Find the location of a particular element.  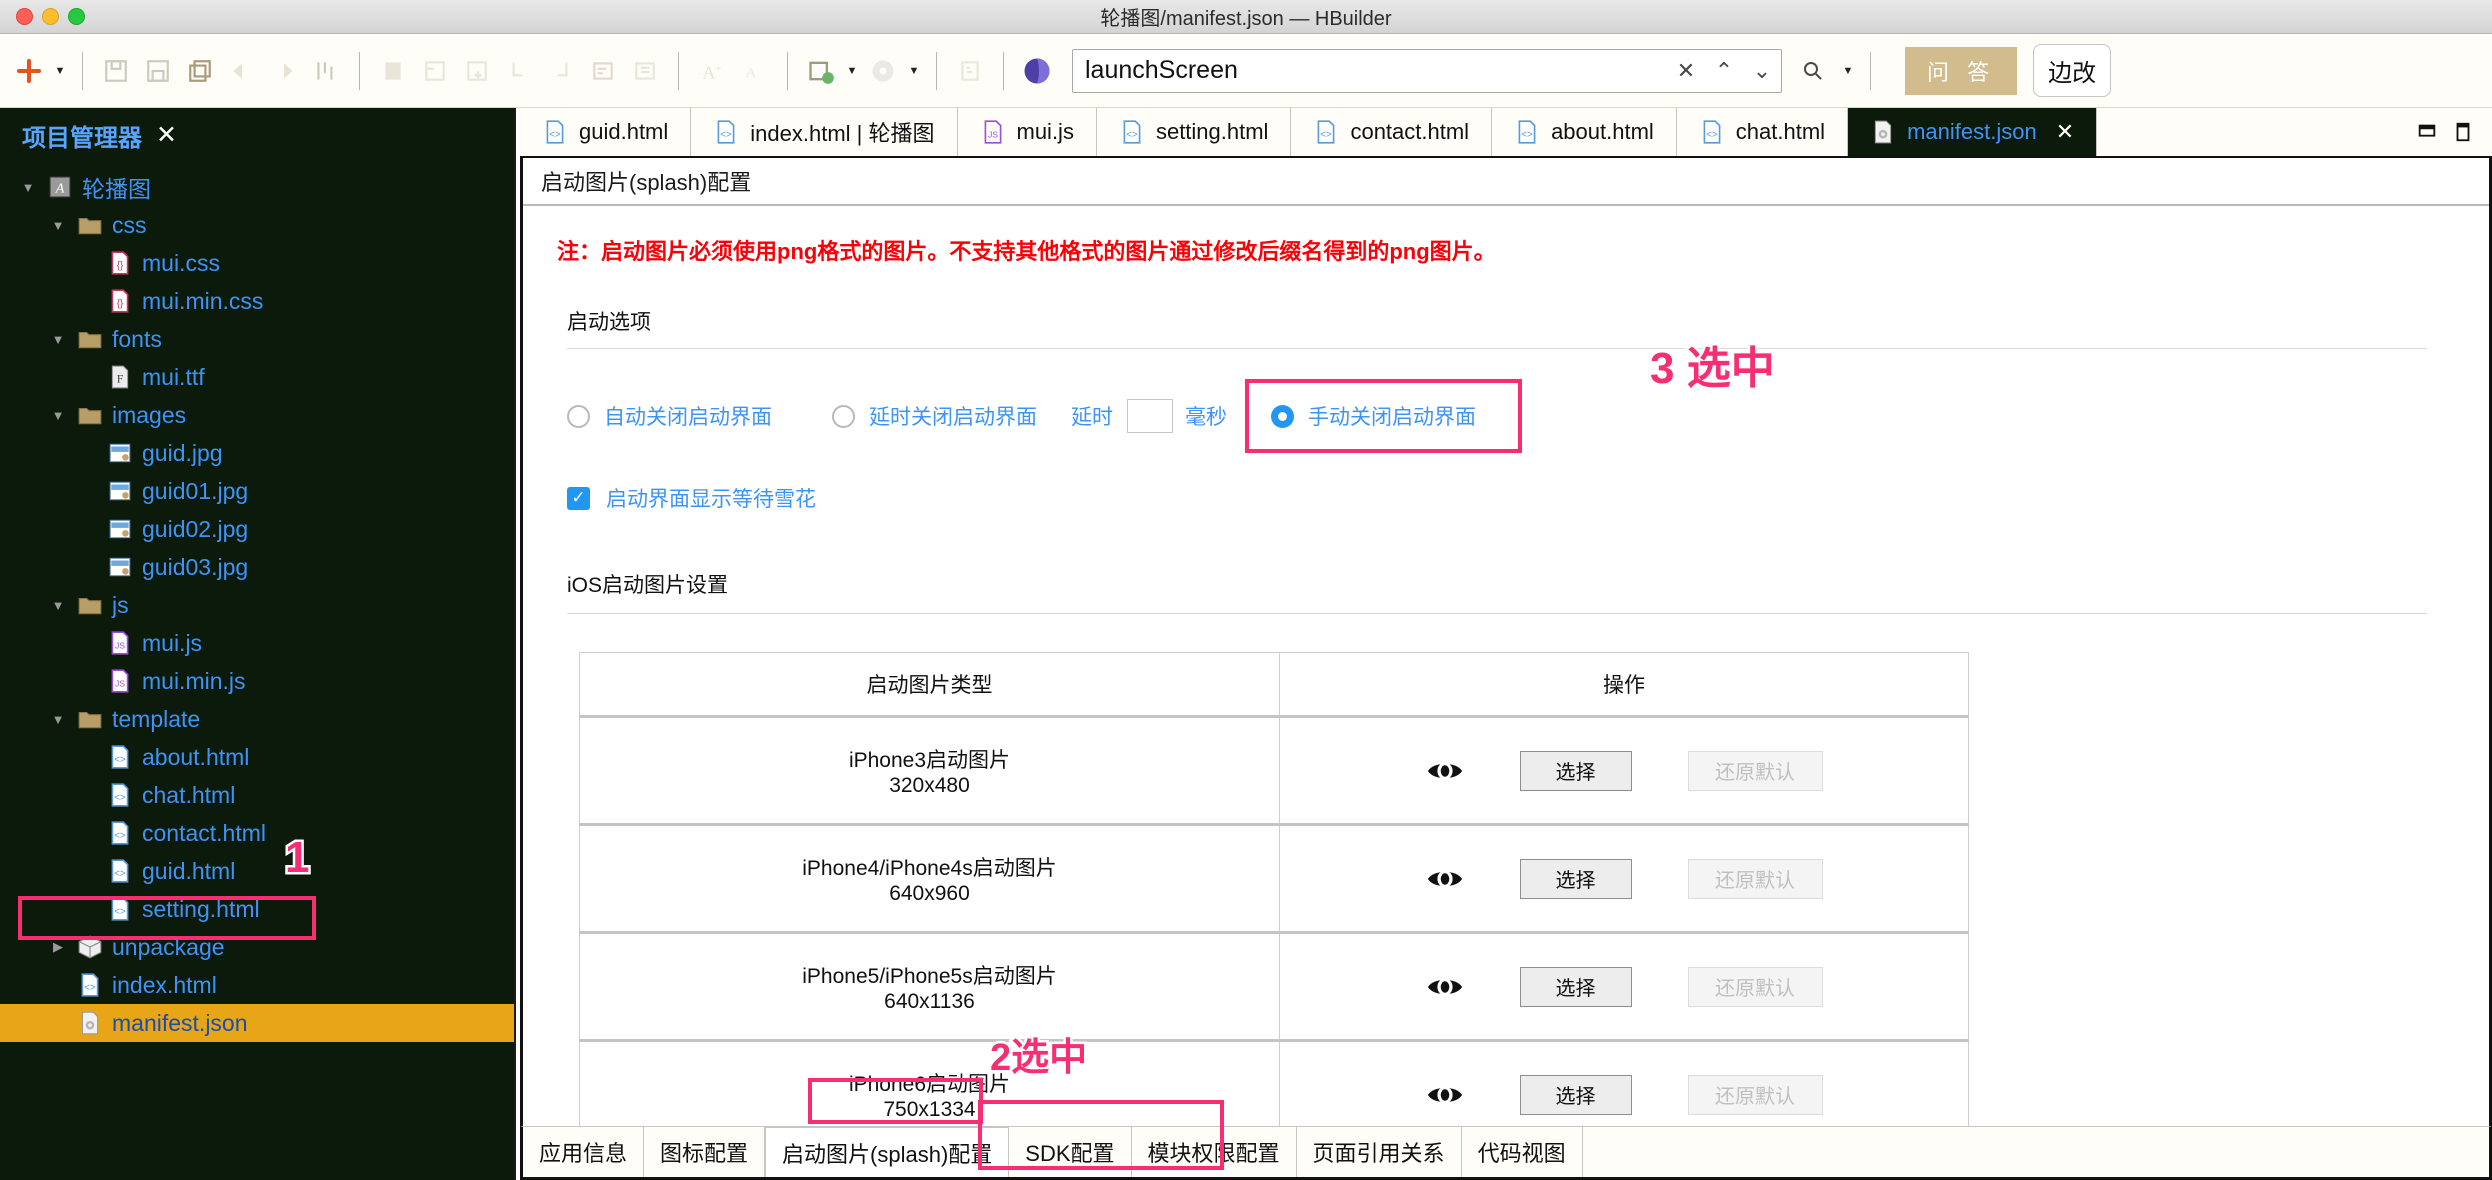

radio-auto-close-control is located at coordinates (578, 416).